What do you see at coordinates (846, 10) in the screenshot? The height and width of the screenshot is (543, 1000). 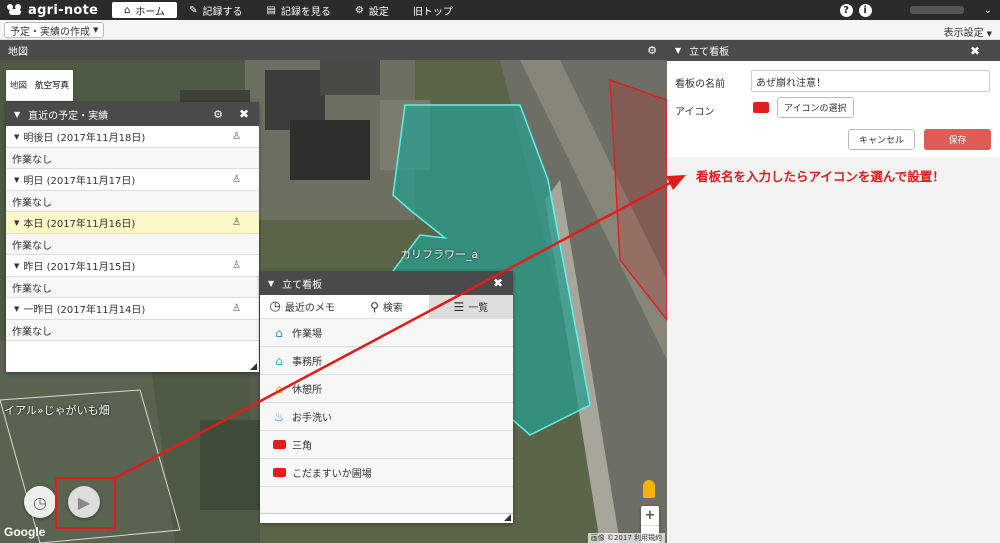 I see `help-icon: ?` at bounding box center [846, 10].